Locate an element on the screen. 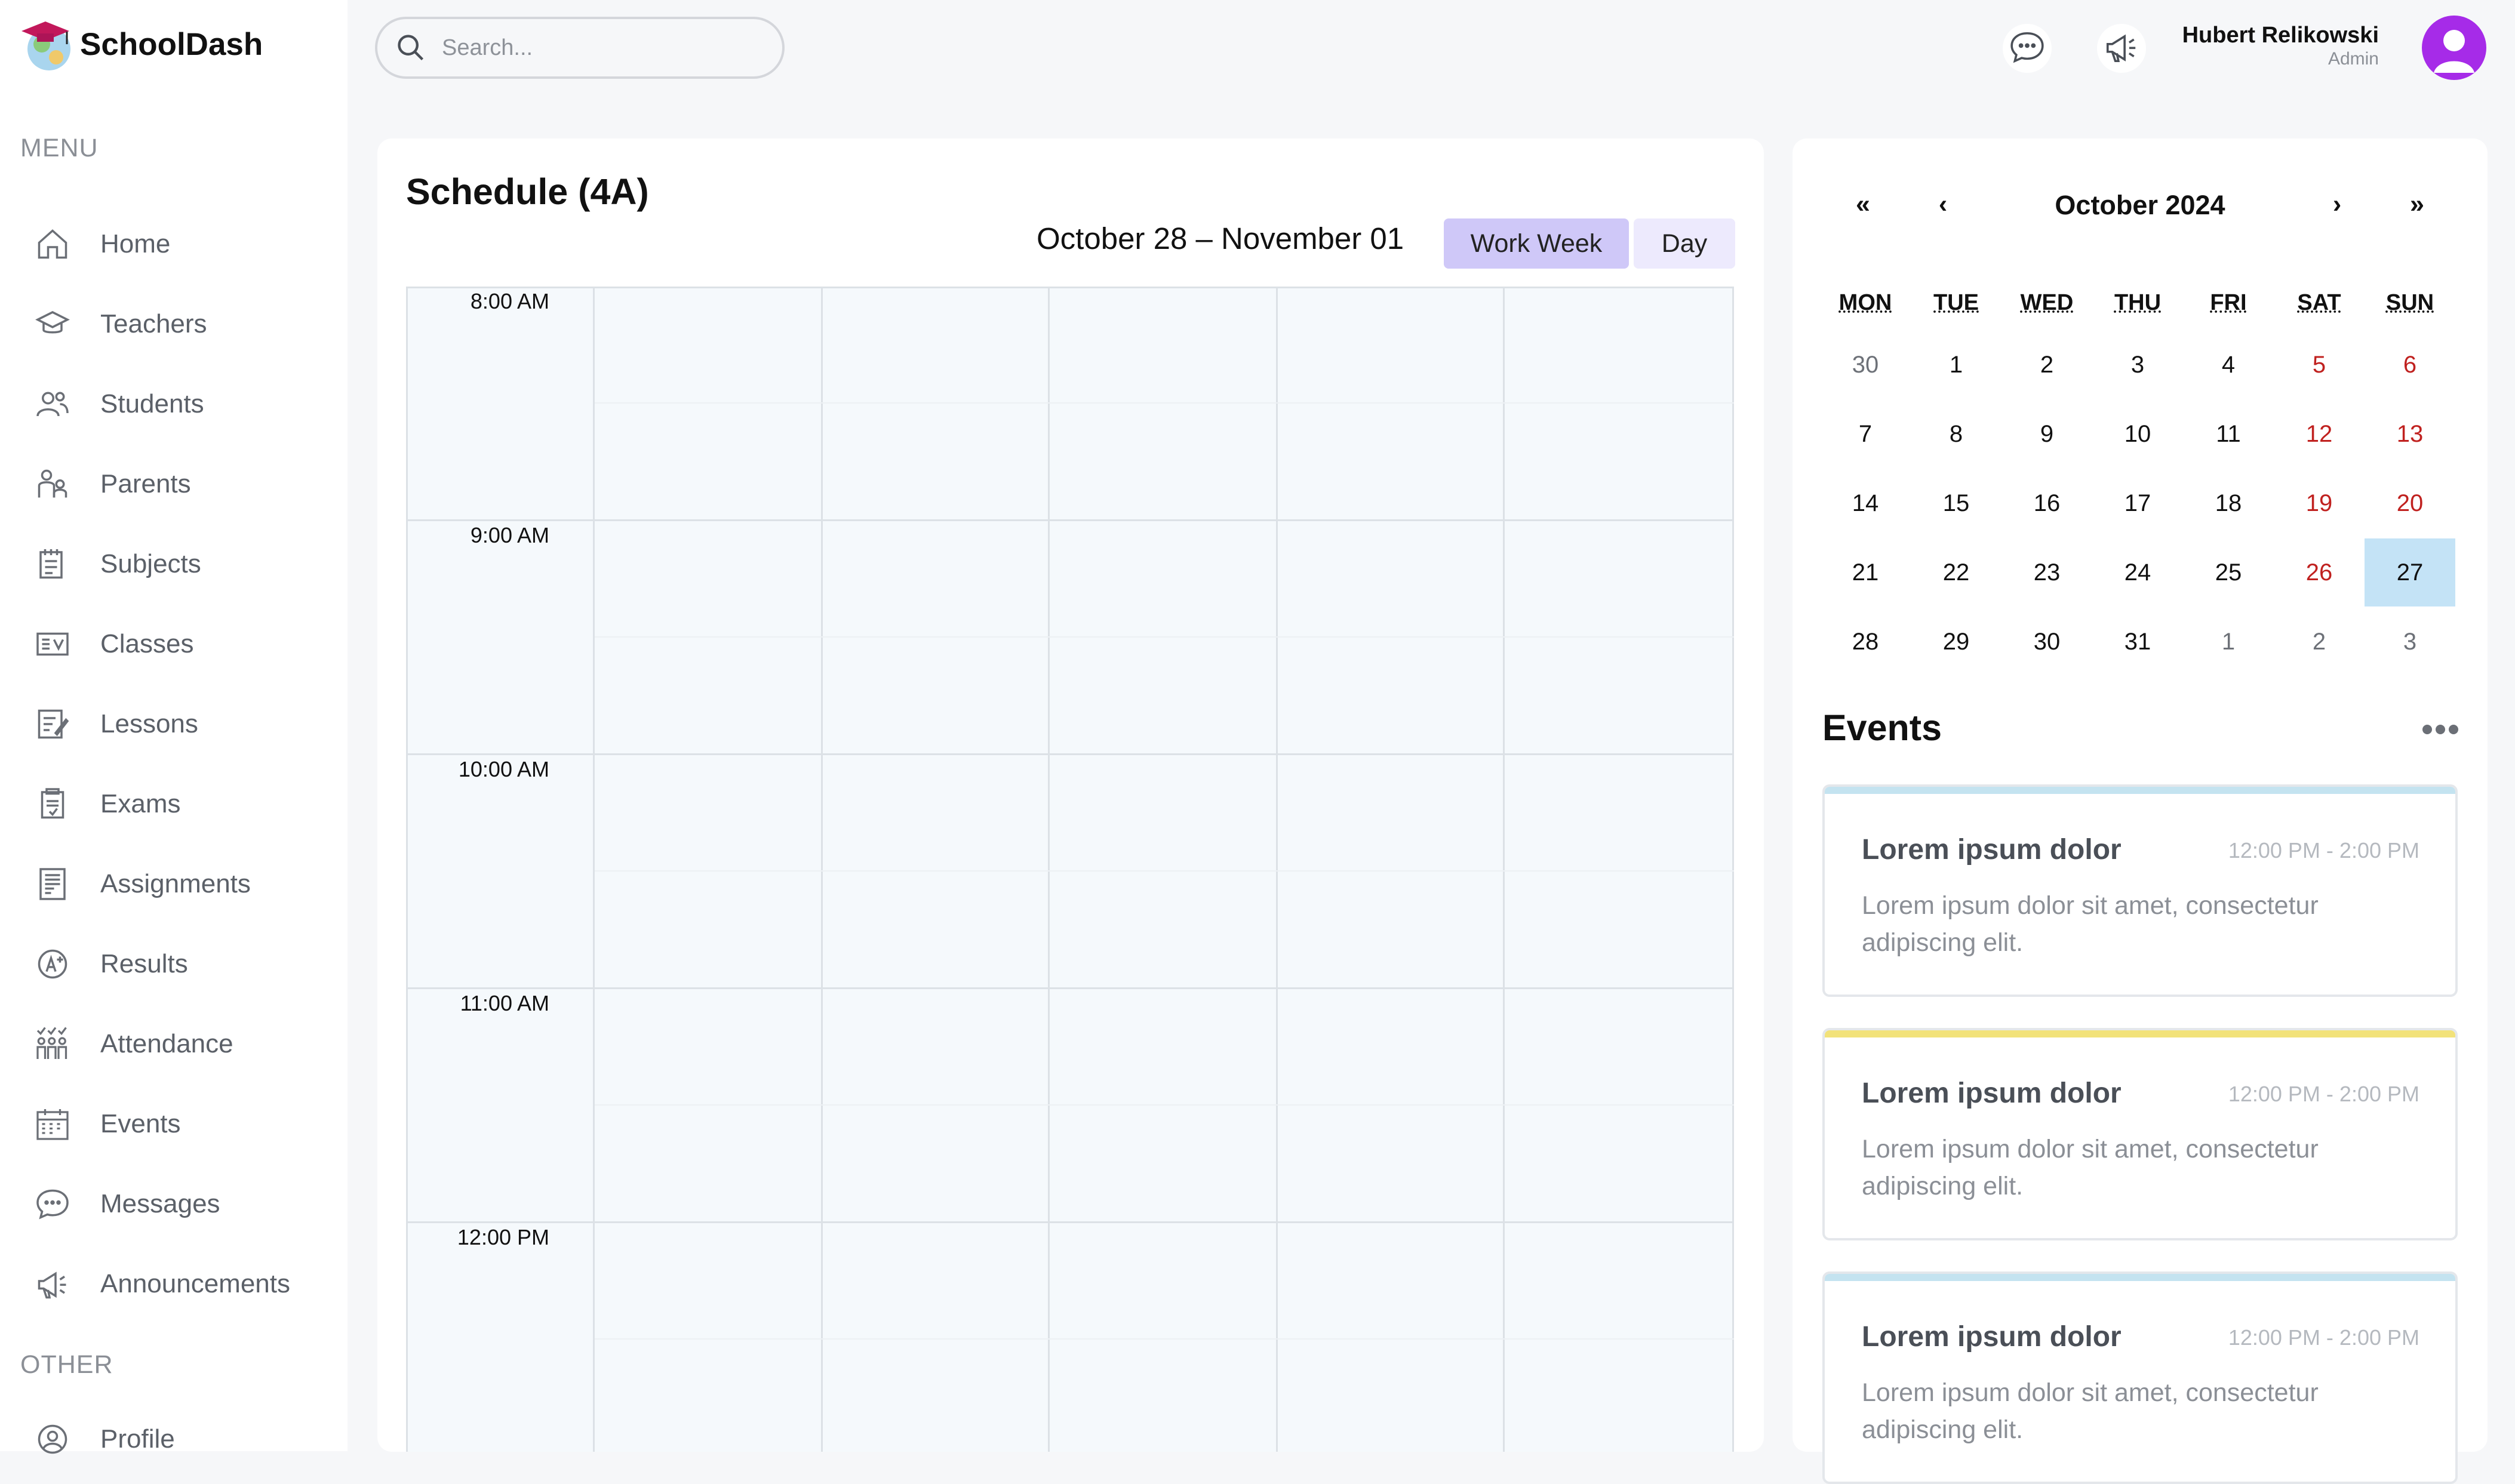 This screenshot has height=1484, width=2515. megaphone-icon is located at coordinates (2122, 49).